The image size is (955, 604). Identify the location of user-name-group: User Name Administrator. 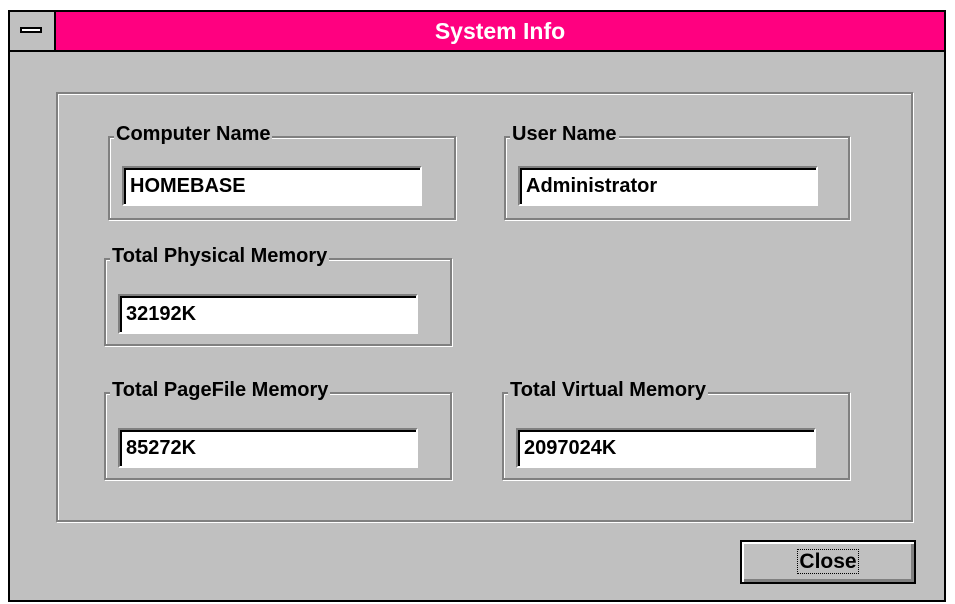
(677, 171).